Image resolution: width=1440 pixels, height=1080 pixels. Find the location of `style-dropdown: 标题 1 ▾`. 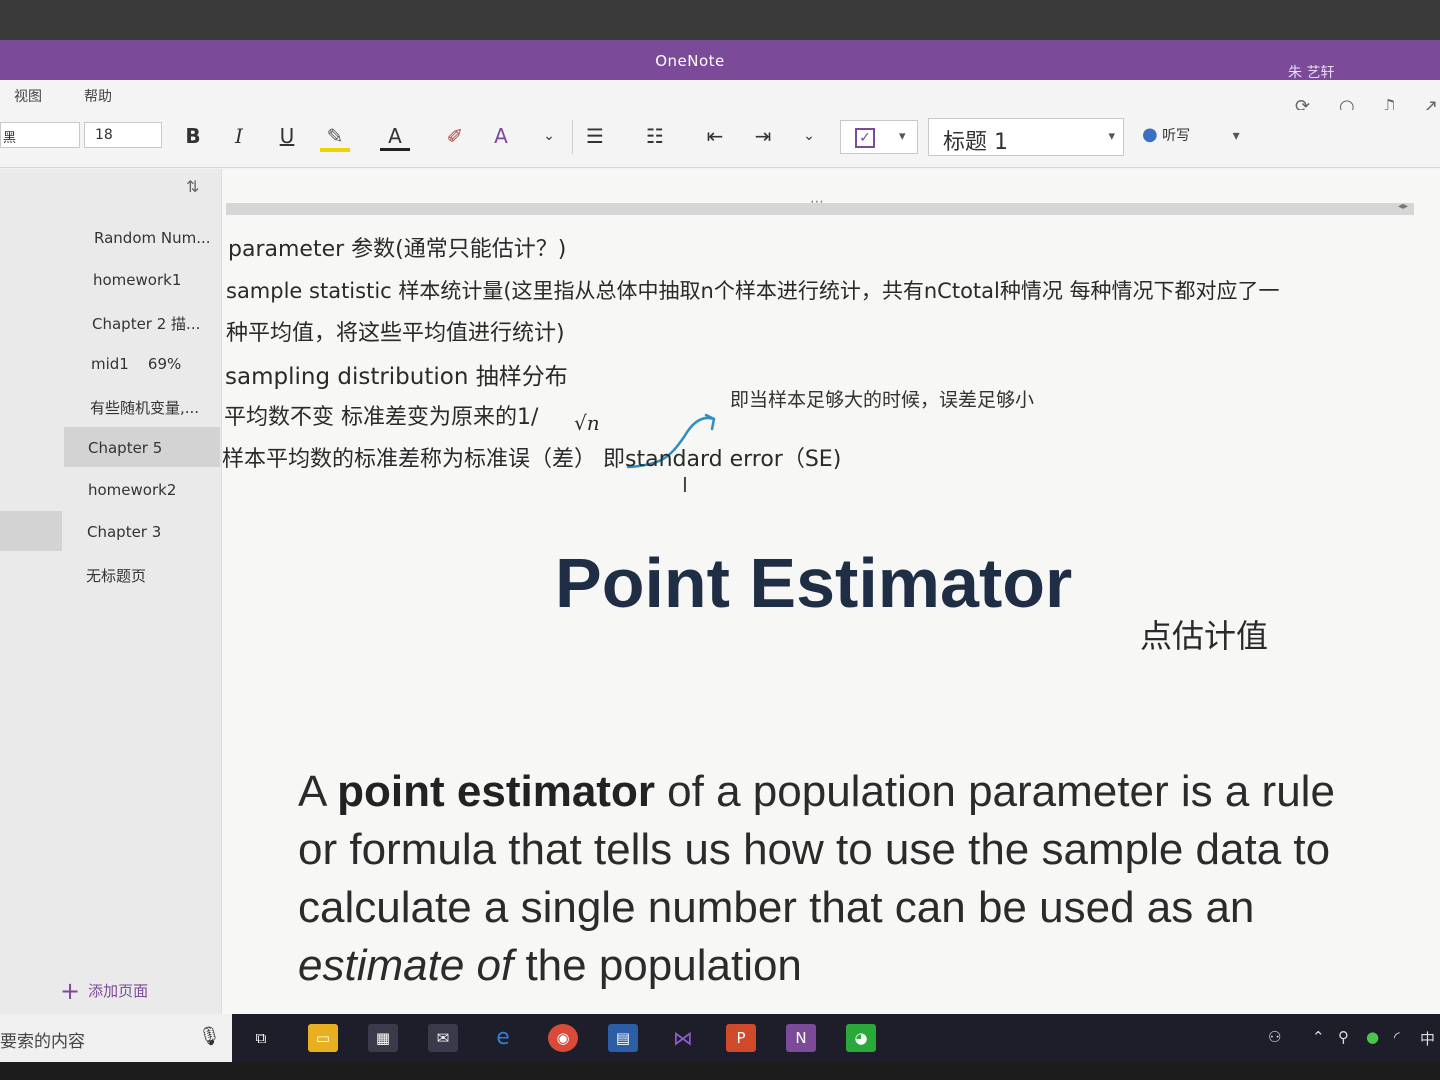

style-dropdown: 标题 1 ▾ is located at coordinates (1026, 137).